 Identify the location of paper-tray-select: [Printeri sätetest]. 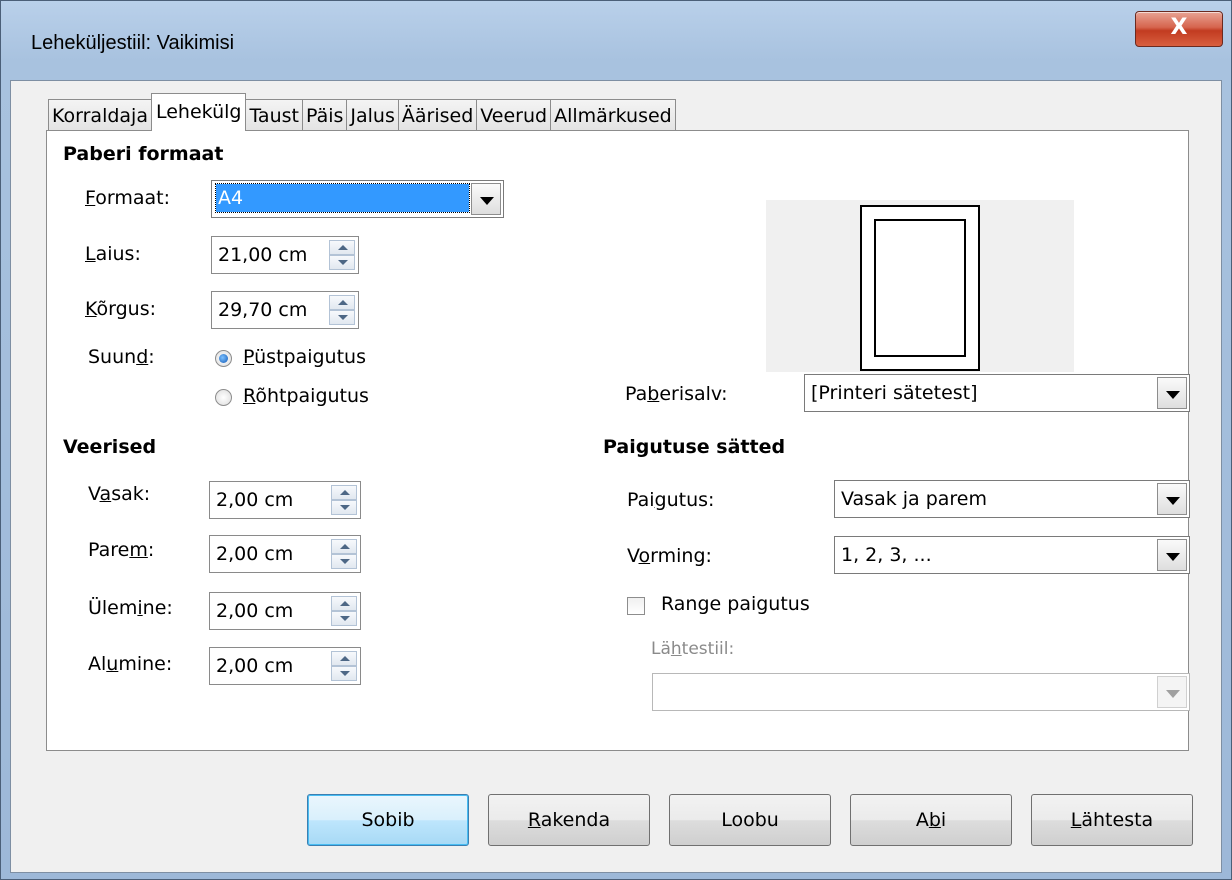
(997, 393).